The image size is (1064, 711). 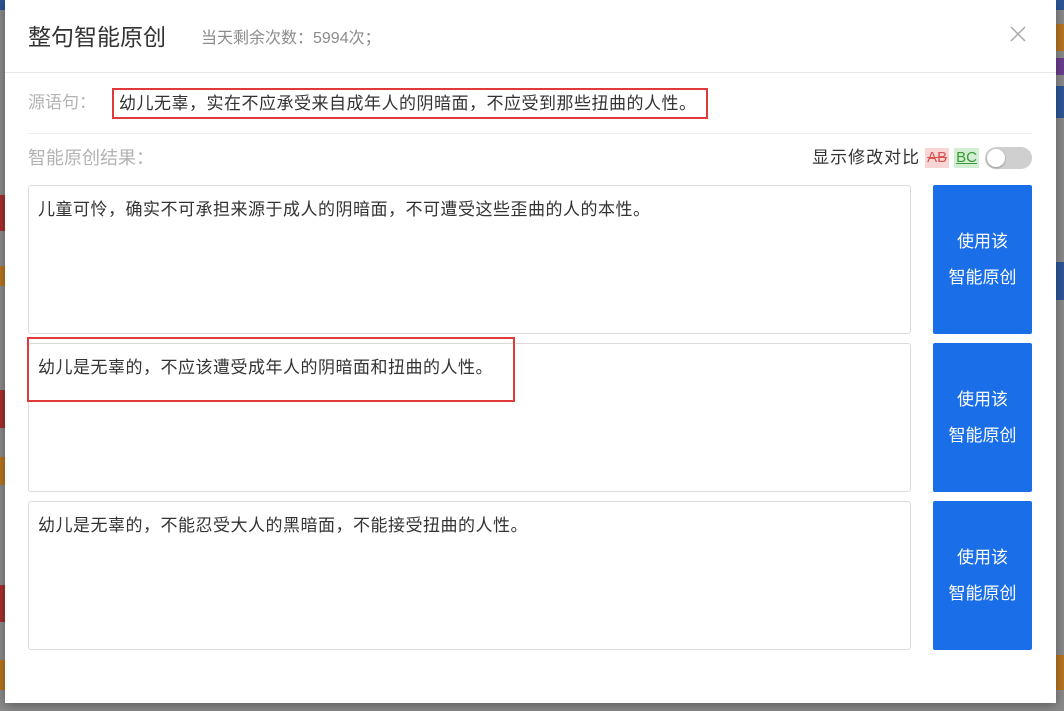 What do you see at coordinates (62, 102) in the screenshot?
I see `source-label: 源语句：` at bounding box center [62, 102].